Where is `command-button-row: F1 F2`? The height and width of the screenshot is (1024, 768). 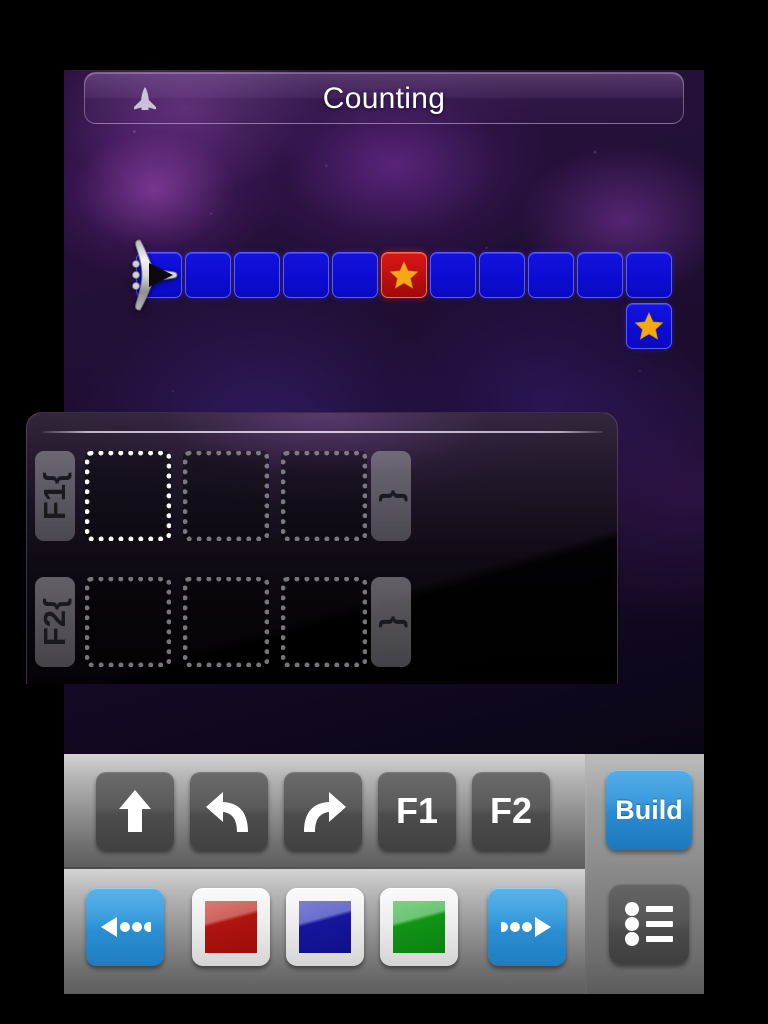
command-button-row: F1 F2 is located at coordinates (324, 810).